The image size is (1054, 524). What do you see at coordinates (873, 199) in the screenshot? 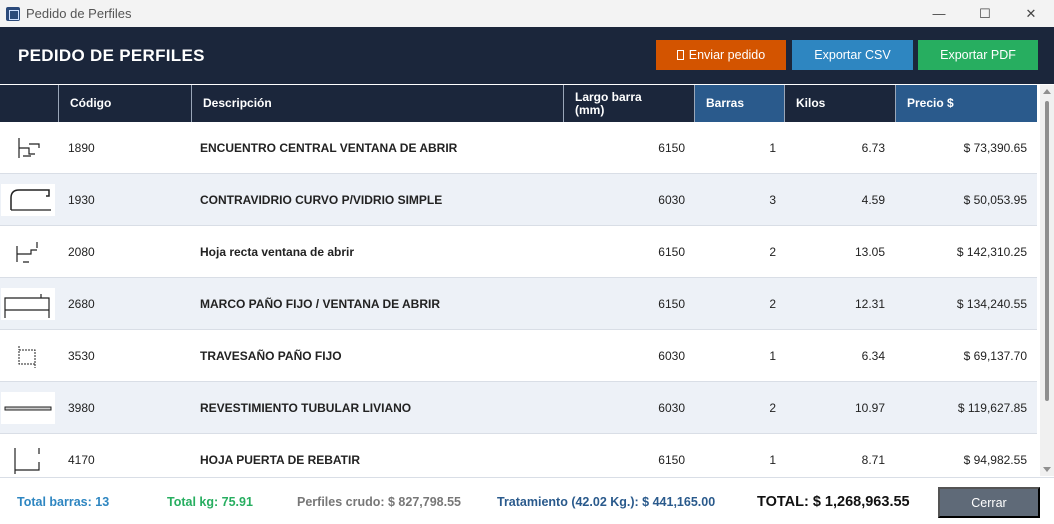
I see `cell-kilos: 4.59` at bounding box center [873, 199].